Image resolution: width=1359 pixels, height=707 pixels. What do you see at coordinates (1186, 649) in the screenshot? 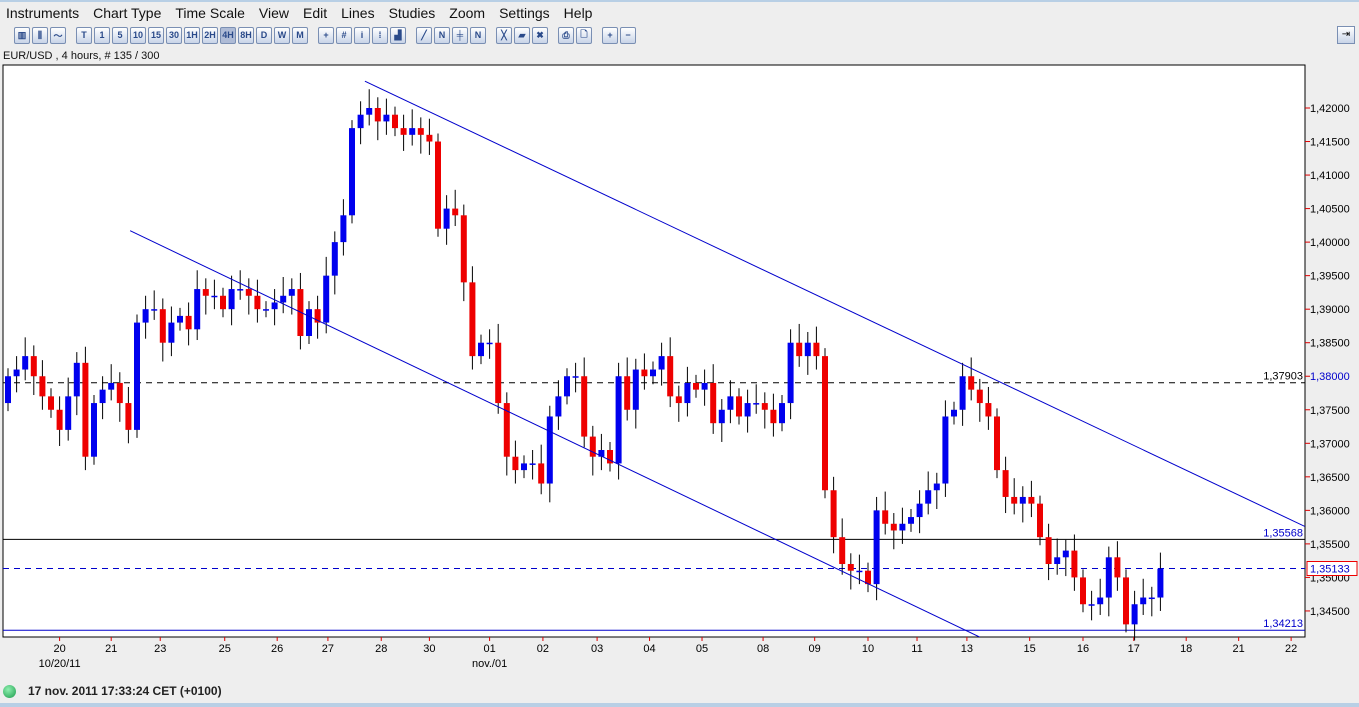
I see `x-tick-label: 18` at bounding box center [1186, 649].